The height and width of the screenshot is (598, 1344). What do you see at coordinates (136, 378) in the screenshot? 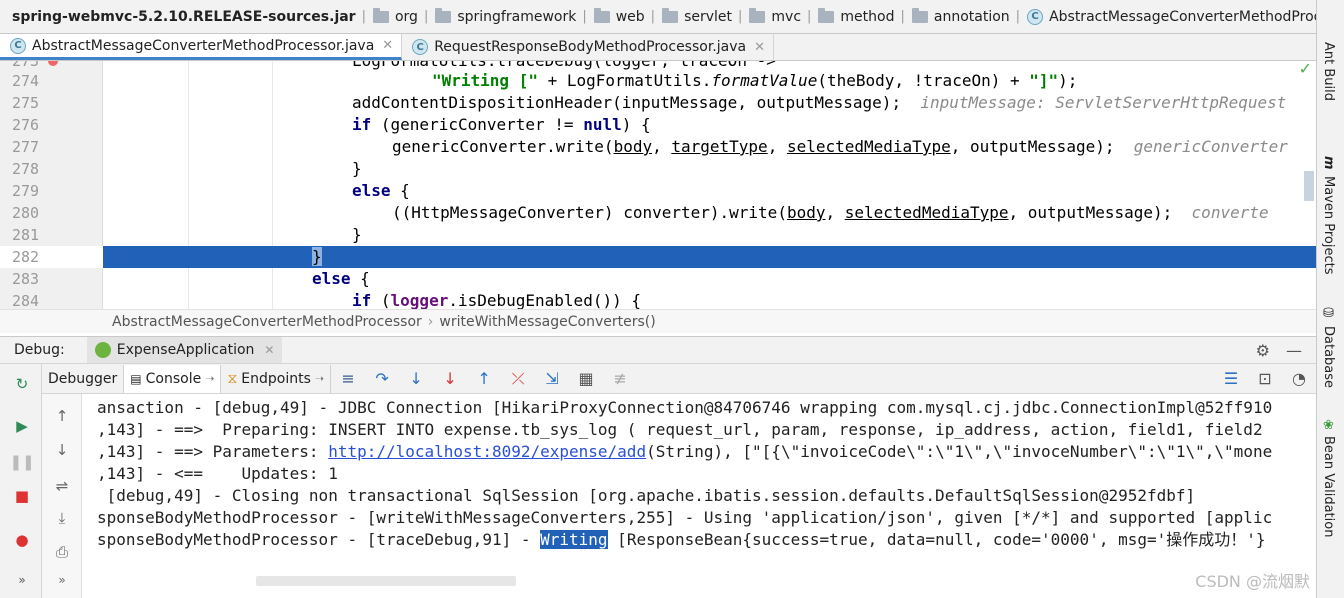
I see `console-icon: ▤` at bounding box center [136, 378].